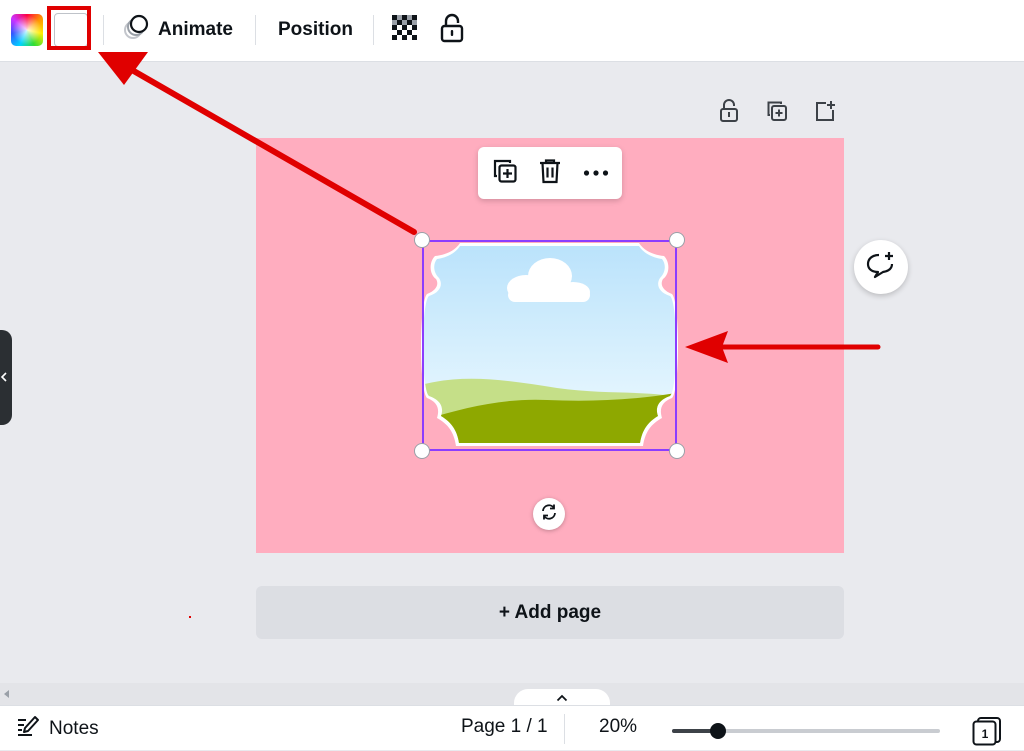 The height and width of the screenshot is (751, 1024). Describe the element at coordinates (504, 726) in the screenshot. I see `page-indicator: Page 1 / 1` at that location.